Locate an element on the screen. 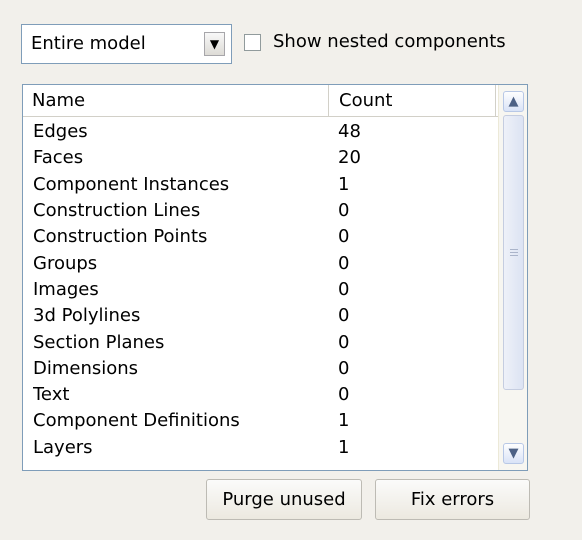 This screenshot has height=540, width=582. table-row: Layers 1 is located at coordinates (264, 448).